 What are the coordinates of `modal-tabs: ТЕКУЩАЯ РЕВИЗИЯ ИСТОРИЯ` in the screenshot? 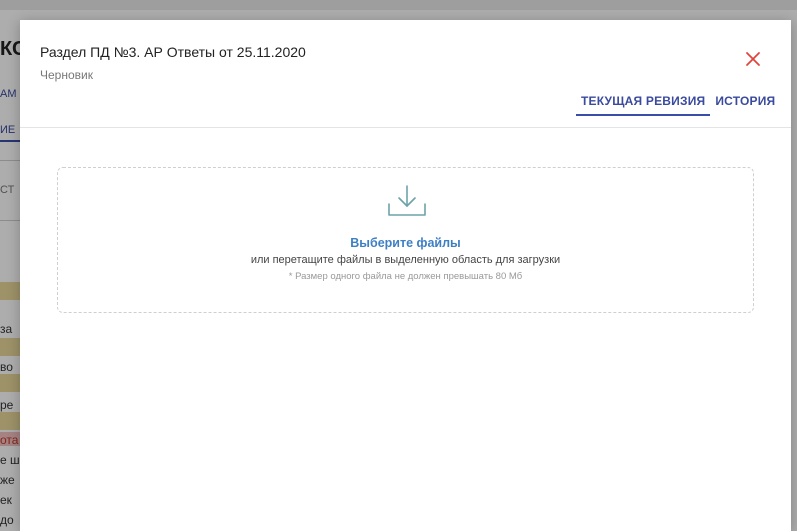 It's located at (678, 104).